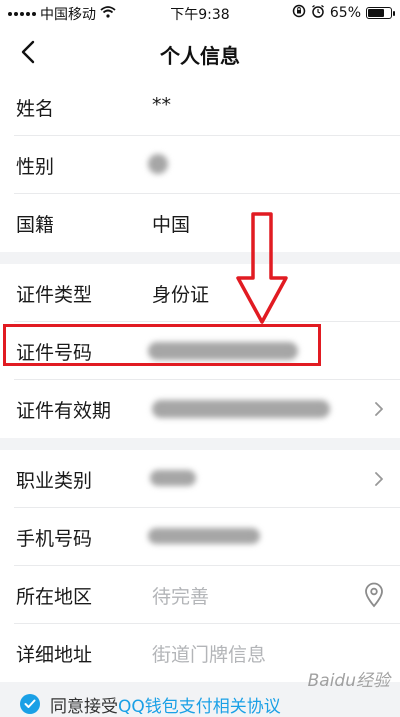  I want to click on occupation-row: 职业类别, so click(200, 479).